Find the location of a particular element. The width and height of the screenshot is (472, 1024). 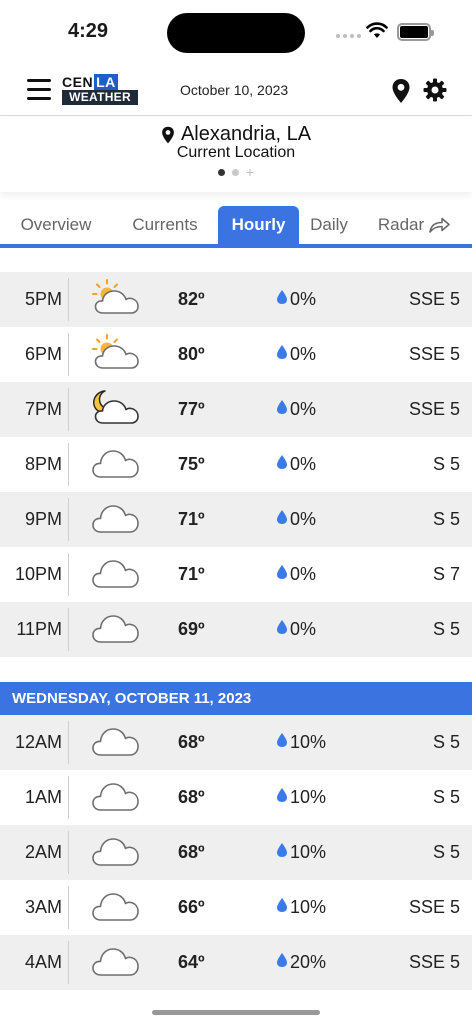

hourly-row: 3AM 66º 10% SSE 5 is located at coordinates (236, 907).